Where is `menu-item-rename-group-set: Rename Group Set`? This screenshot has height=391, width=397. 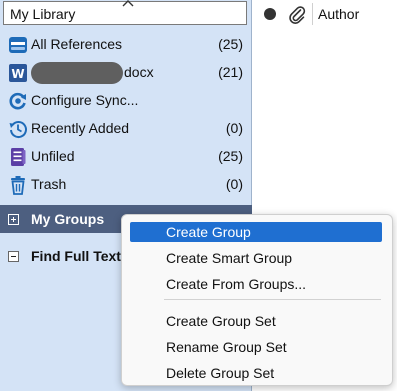 menu-item-rename-group-set: Rename Group Set is located at coordinates (256, 347).